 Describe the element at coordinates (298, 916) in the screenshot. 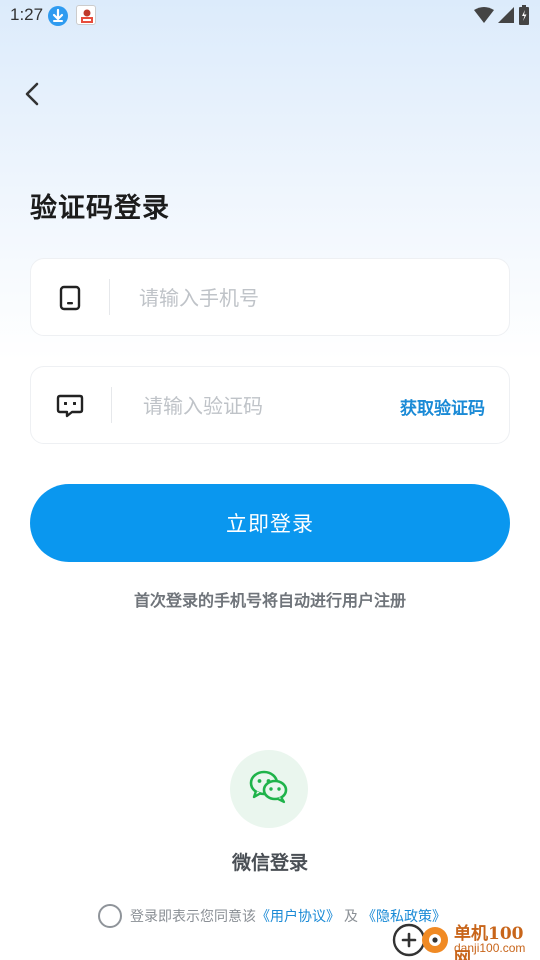

I see `user-agreement-link: 《用户协议》` at that location.